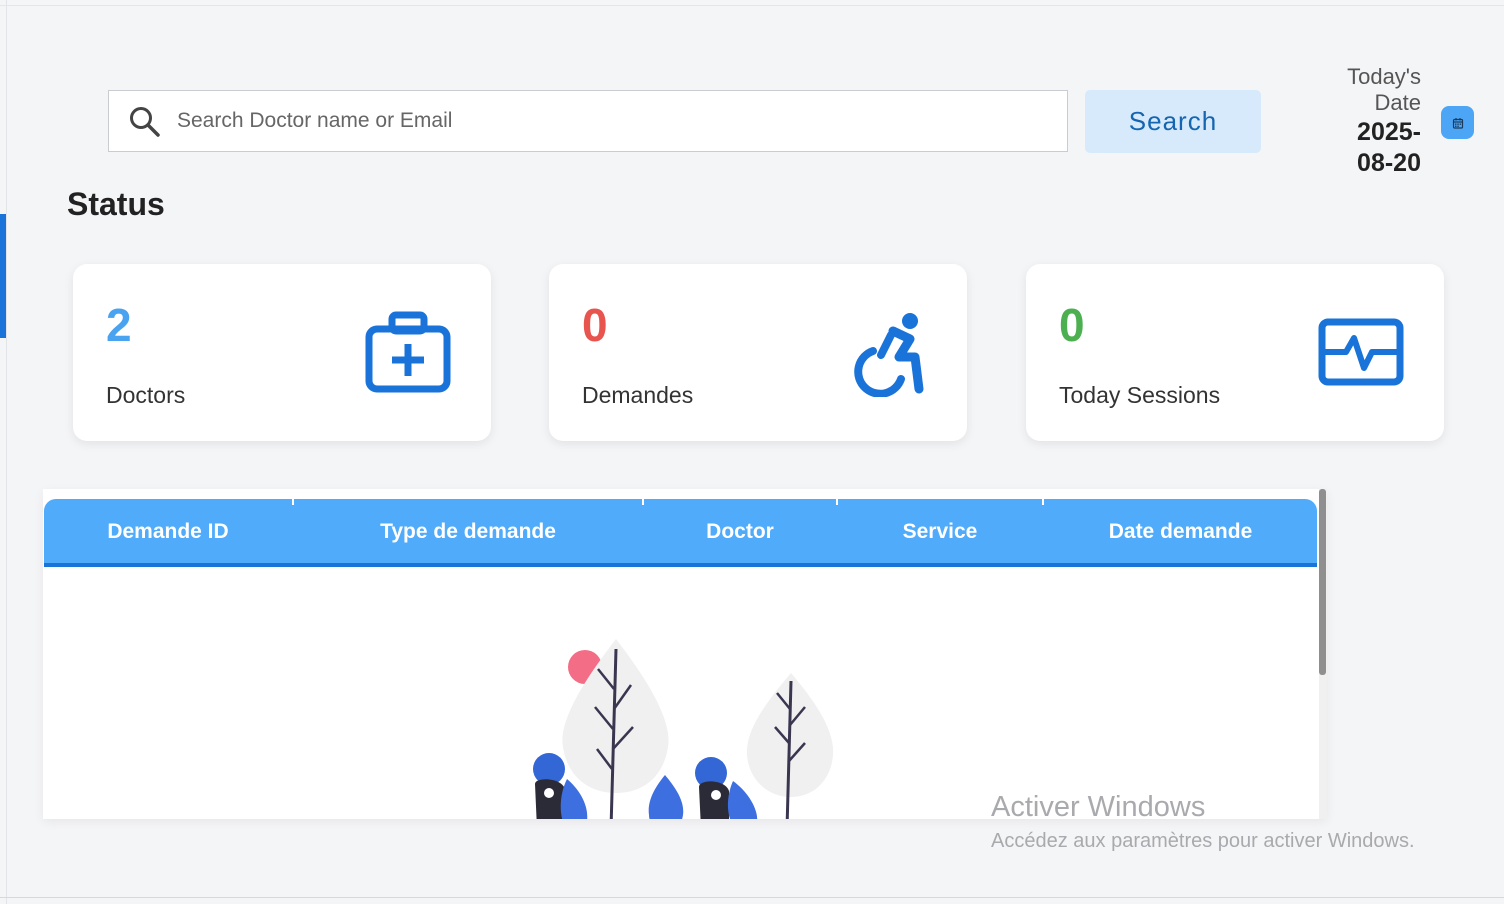 The width and height of the screenshot is (1504, 904). Describe the element at coordinates (6, 452) in the screenshot. I see `sidebar-edge` at that location.